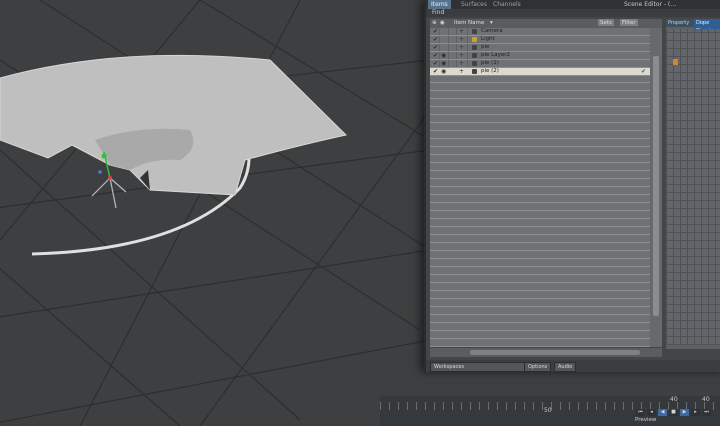 The height and width of the screenshot is (426, 720). Describe the element at coordinates (684, 412) in the screenshot. I see `play-icon: ▶` at that location.